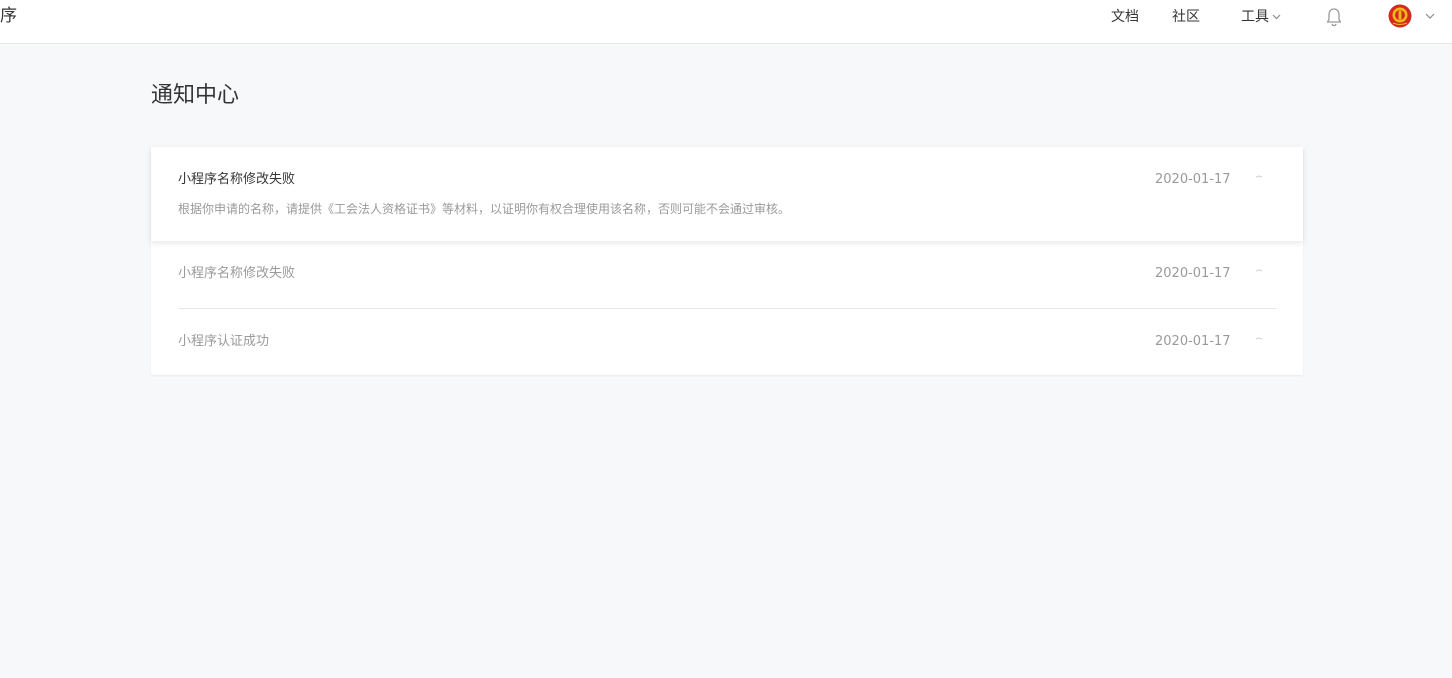  I want to click on top-navigation-bar: 序 文档 社区 工具, so click(726, 22).